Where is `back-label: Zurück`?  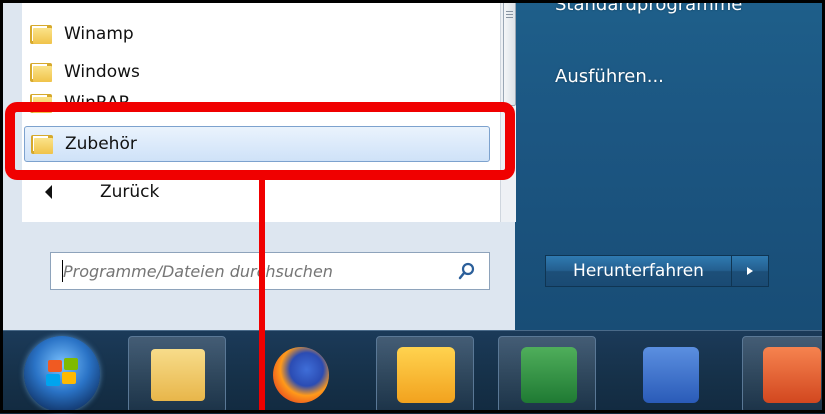 back-label: Zurück is located at coordinates (130, 192).